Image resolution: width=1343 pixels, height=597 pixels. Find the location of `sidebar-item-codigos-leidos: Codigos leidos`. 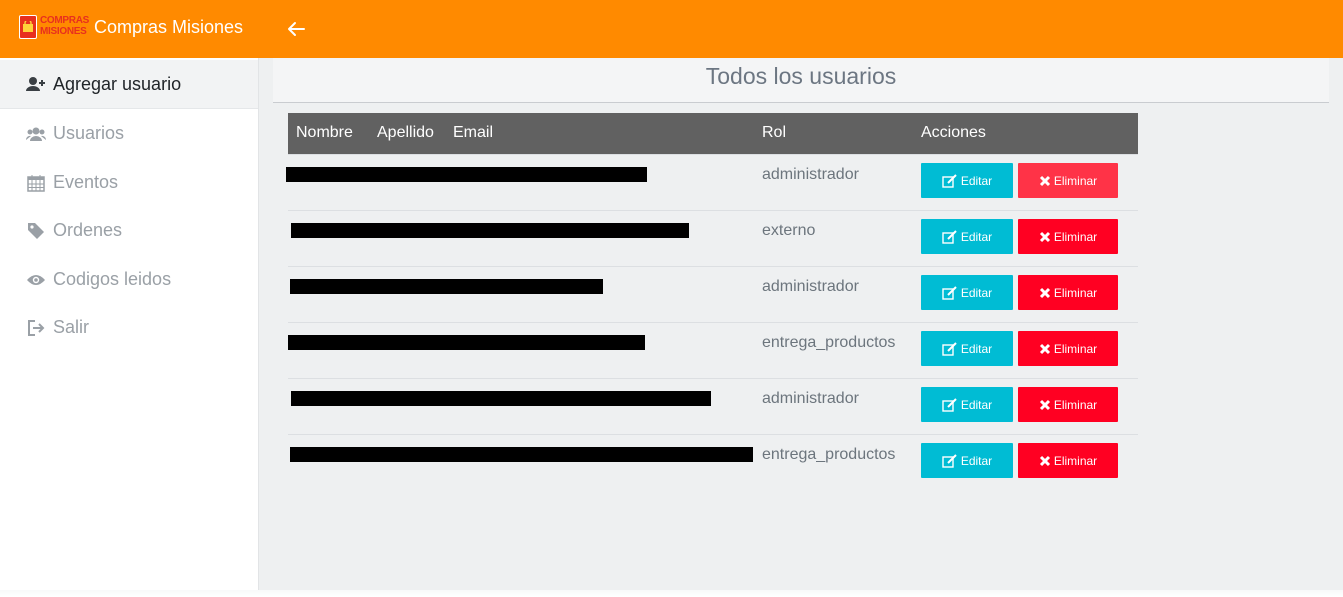

sidebar-item-codigos-leidos: Codigos leidos is located at coordinates (129, 279).